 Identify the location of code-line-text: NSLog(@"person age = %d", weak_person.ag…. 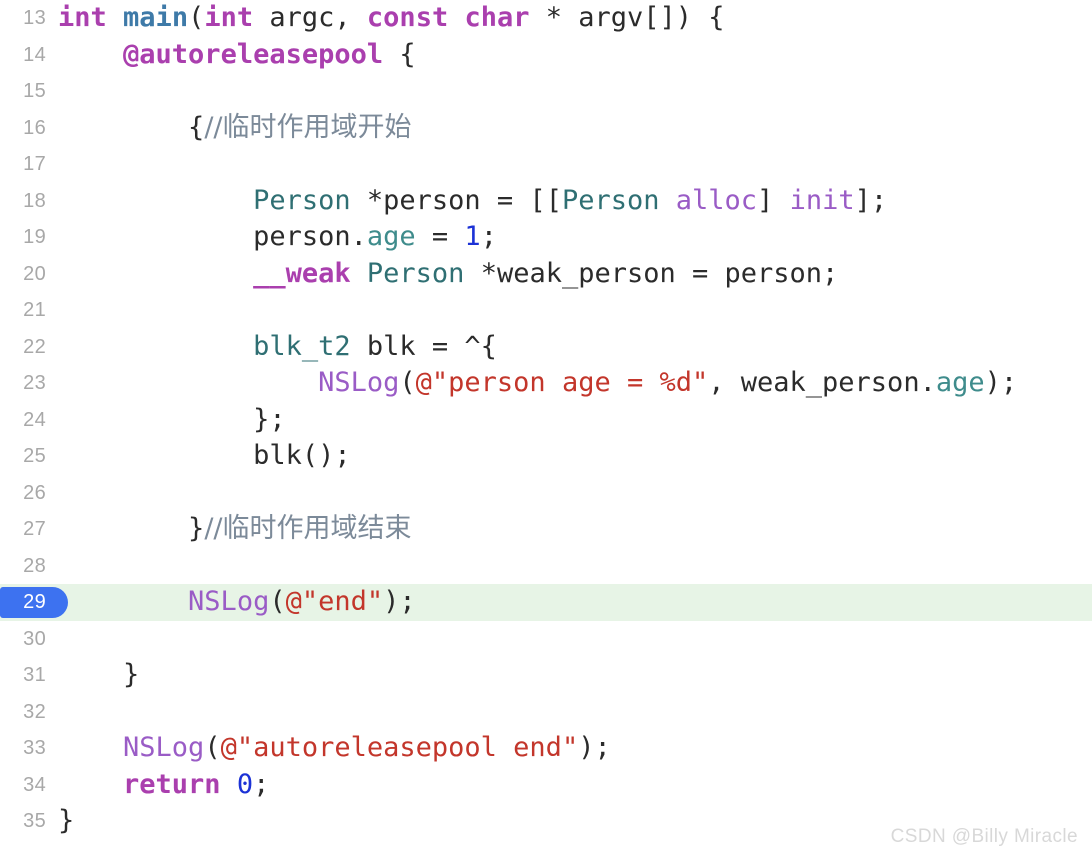
(537, 383).